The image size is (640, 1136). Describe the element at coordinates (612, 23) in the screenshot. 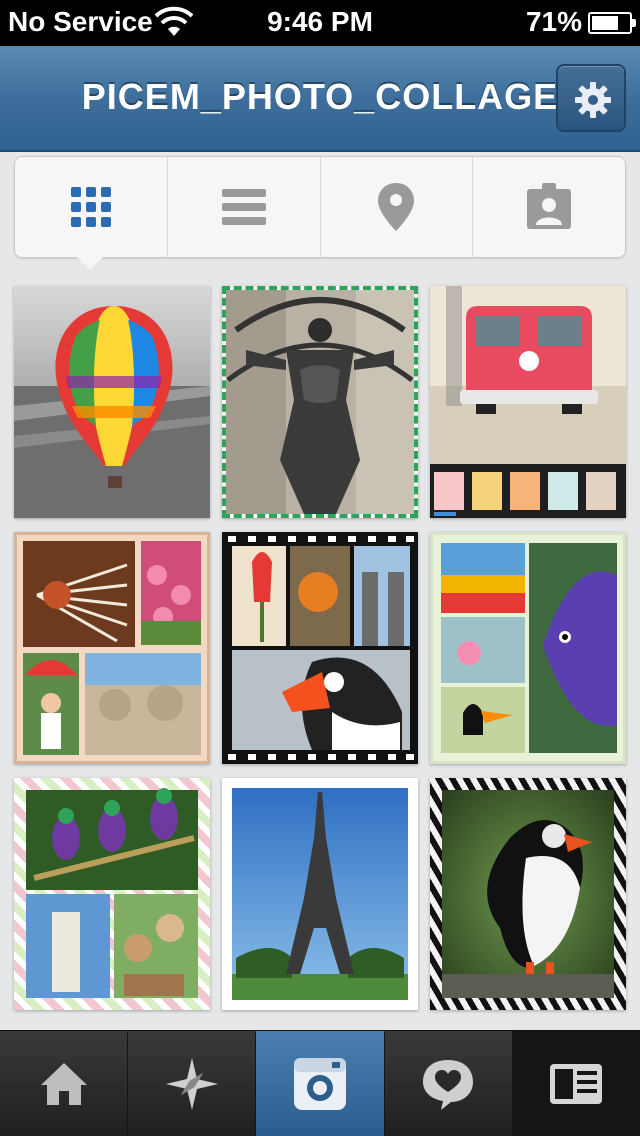

I see `battery-icon` at that location.